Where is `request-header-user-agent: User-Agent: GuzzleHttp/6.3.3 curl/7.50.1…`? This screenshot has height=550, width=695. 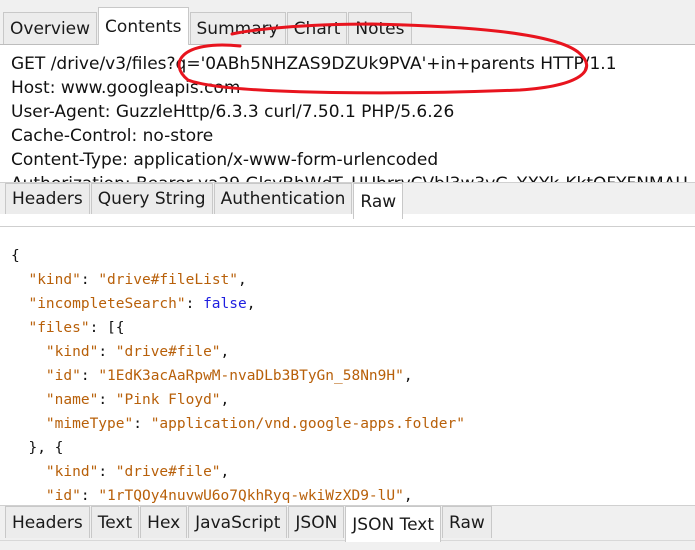
request-header-user-agent: User-Agent: GuzzleHttp/6.3.3 curl/7.50.1… is located at coordinates (233, 112).